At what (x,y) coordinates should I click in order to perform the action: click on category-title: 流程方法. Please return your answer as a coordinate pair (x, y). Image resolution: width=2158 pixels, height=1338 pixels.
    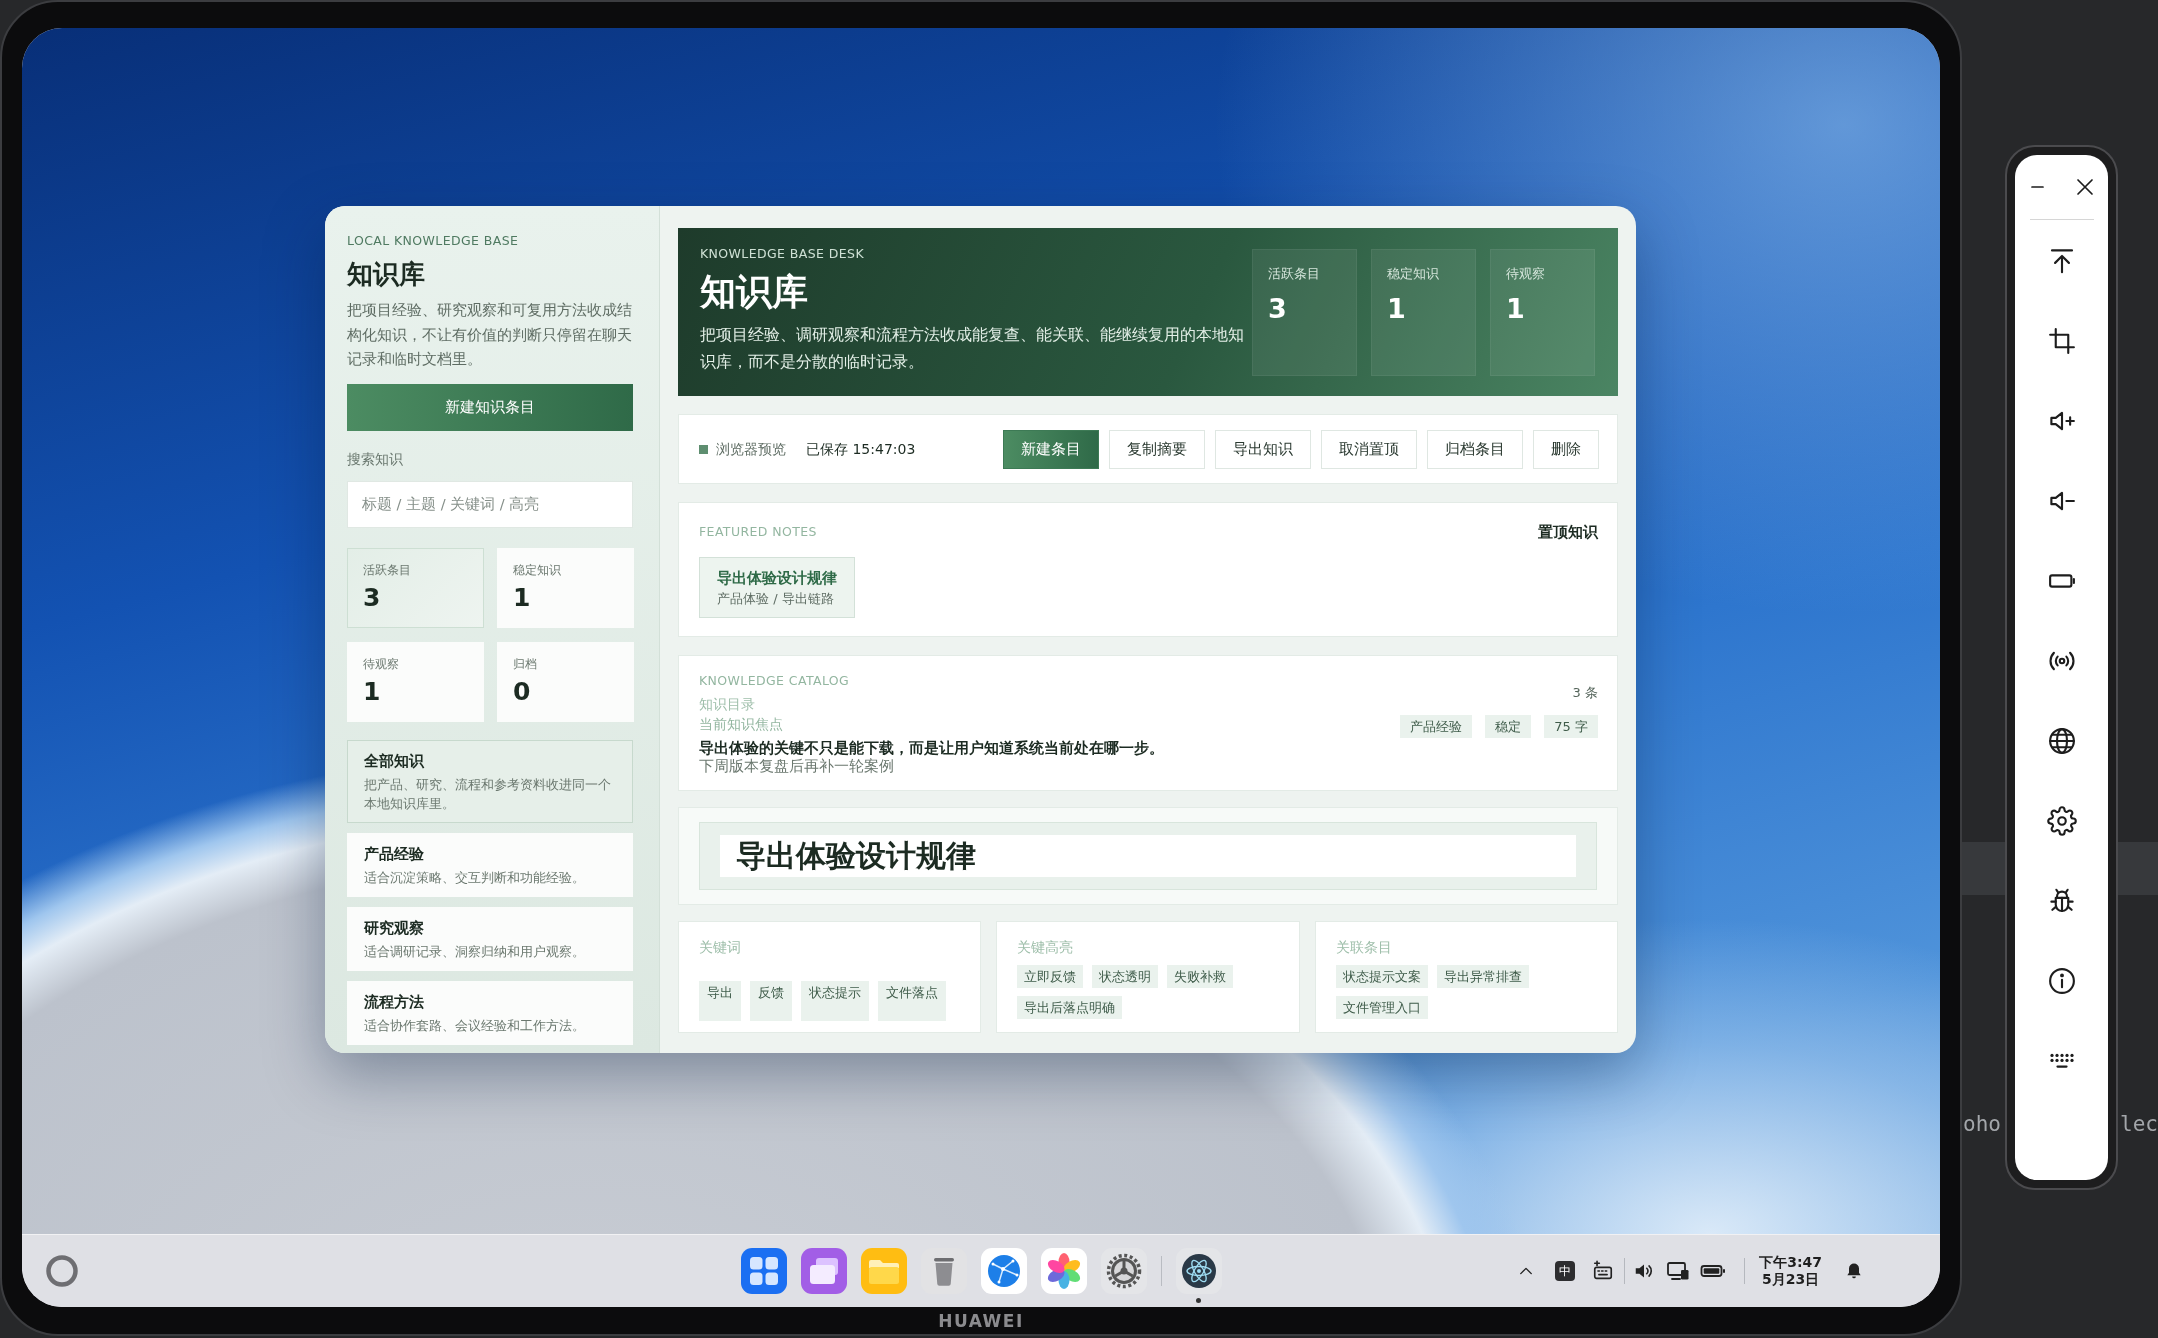
    Looking at the image, I should click on (394, 1002).